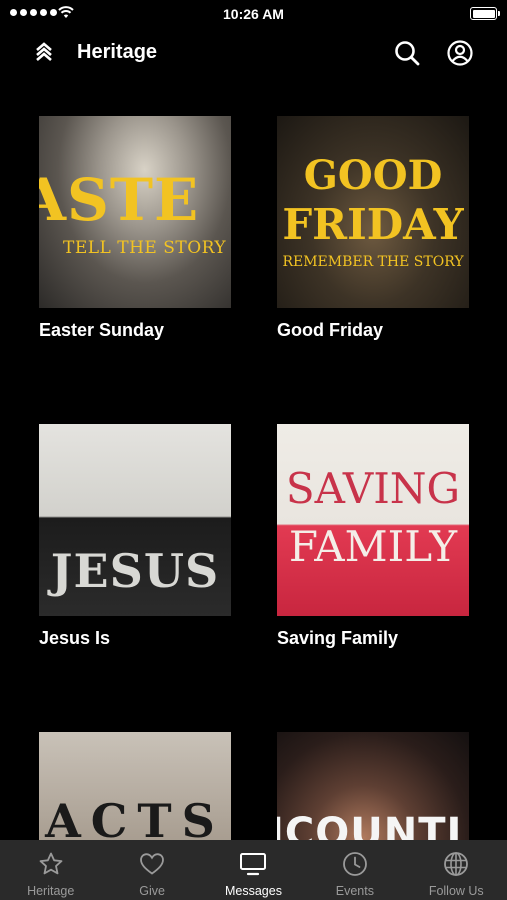 The image size is (507, 900). I want to click on message-card: JESUS Jesus Is, so click(135, 536).